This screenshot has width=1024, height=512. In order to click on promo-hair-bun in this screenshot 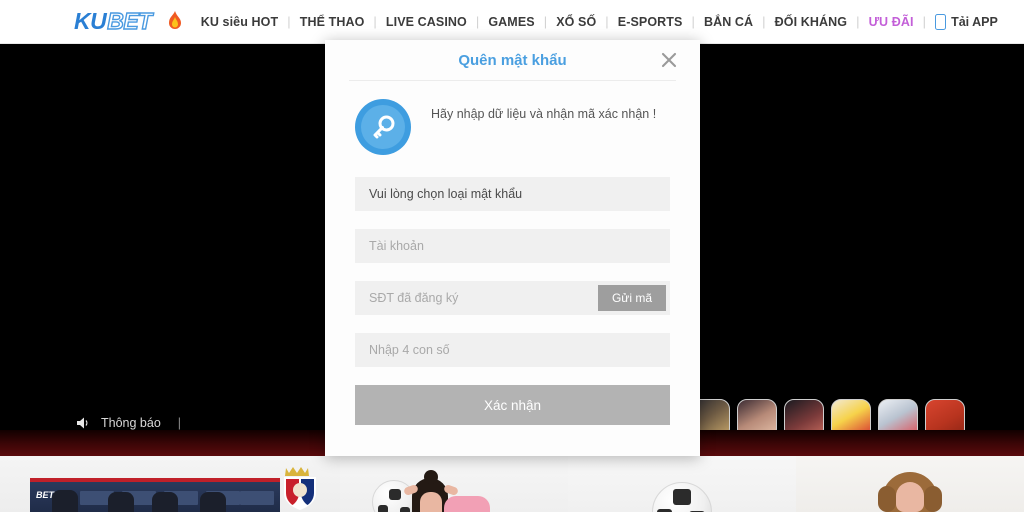, I will do `click(431, 477)`.